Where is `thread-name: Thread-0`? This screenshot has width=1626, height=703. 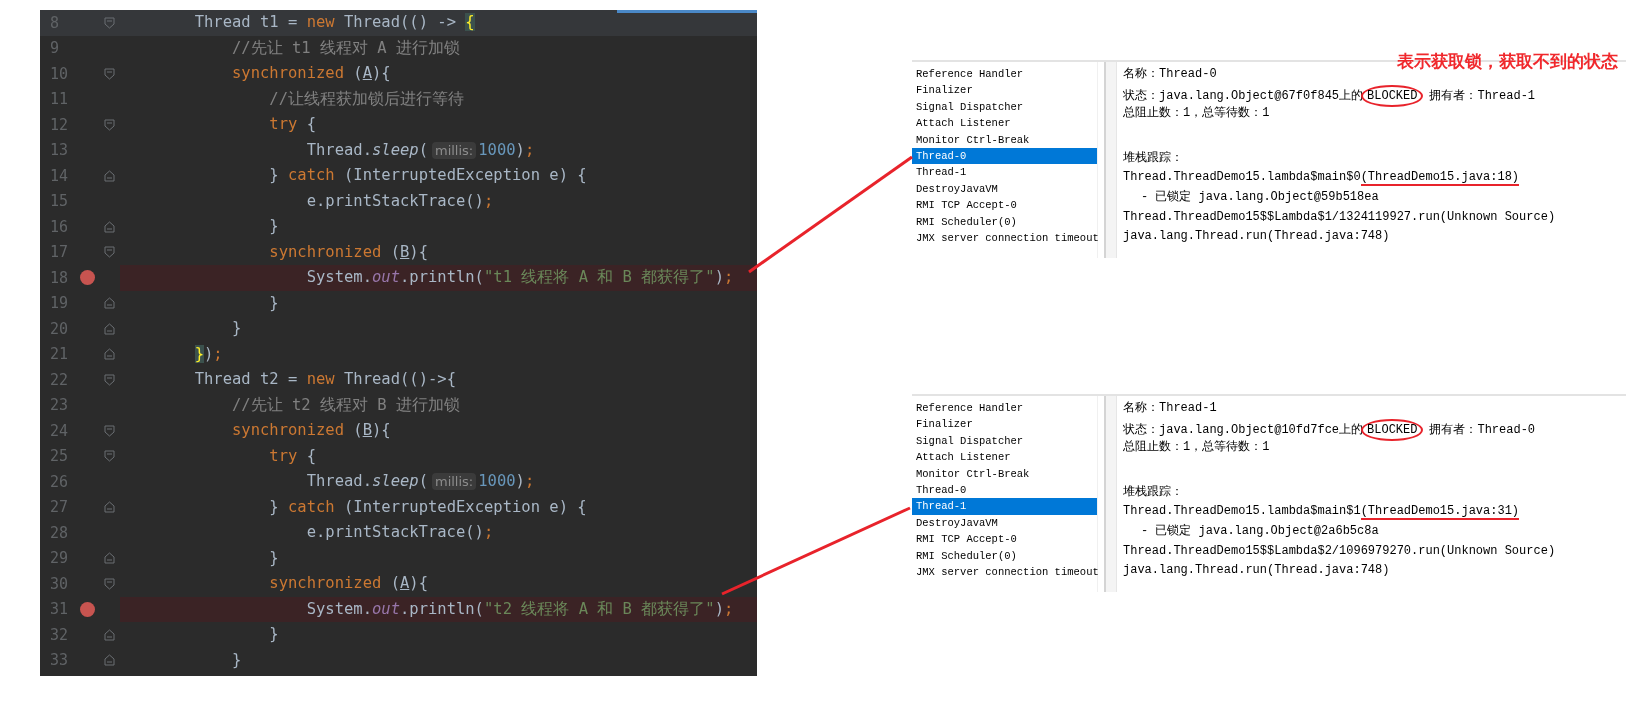 thread-name: Thread-0 is located at coordinates (1188, 74).